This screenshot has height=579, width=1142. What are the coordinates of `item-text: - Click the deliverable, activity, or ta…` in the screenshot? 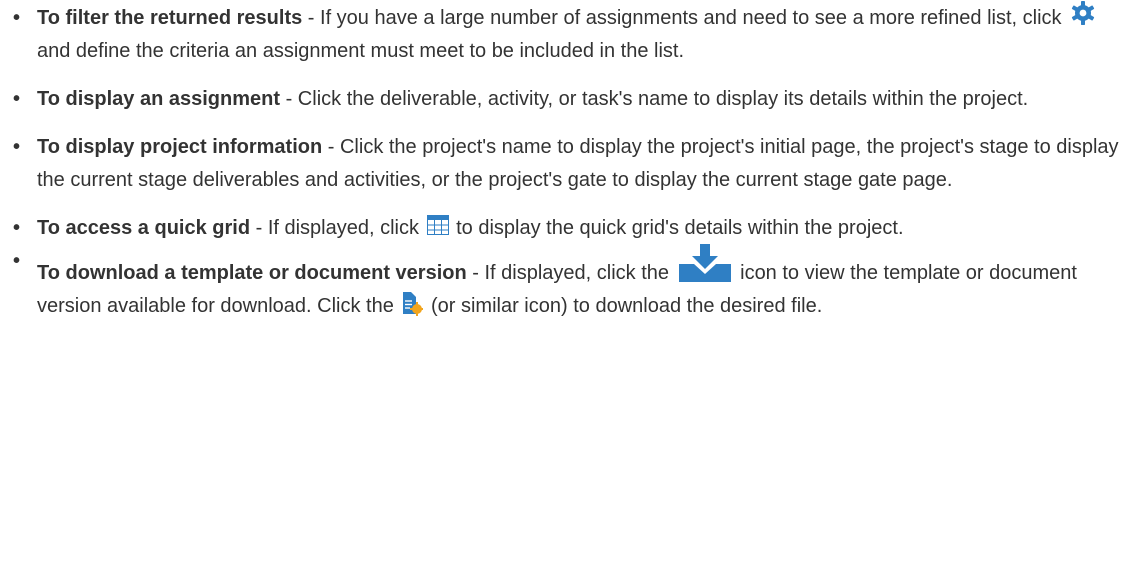 It's located at (654, 99).